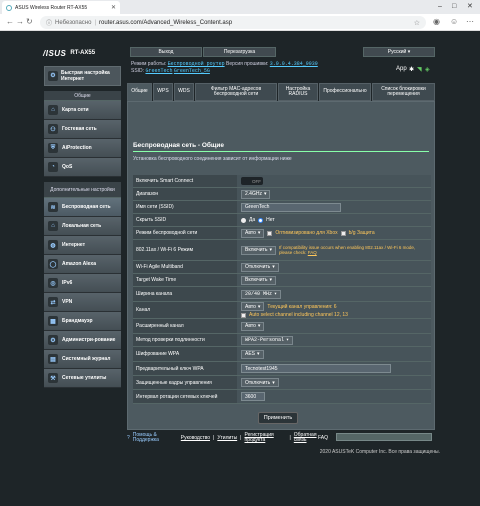 The width and height of the screenshot is (480, 506). I want to click on reboot-button: Перезагрузка, so click(239, 52).